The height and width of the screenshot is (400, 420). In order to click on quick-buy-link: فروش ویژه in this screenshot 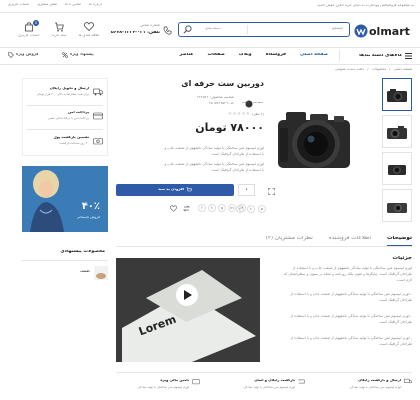, I will do `click(23, 55)`.